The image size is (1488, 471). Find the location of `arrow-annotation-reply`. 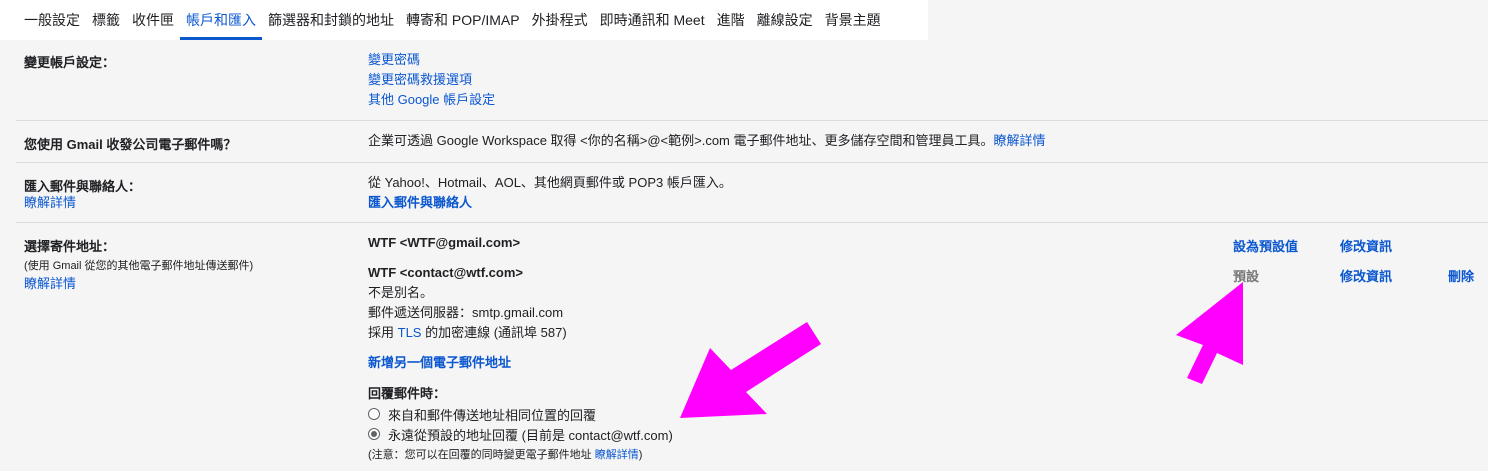

arrow-annotation-reply is located at coordinates (750, 370).